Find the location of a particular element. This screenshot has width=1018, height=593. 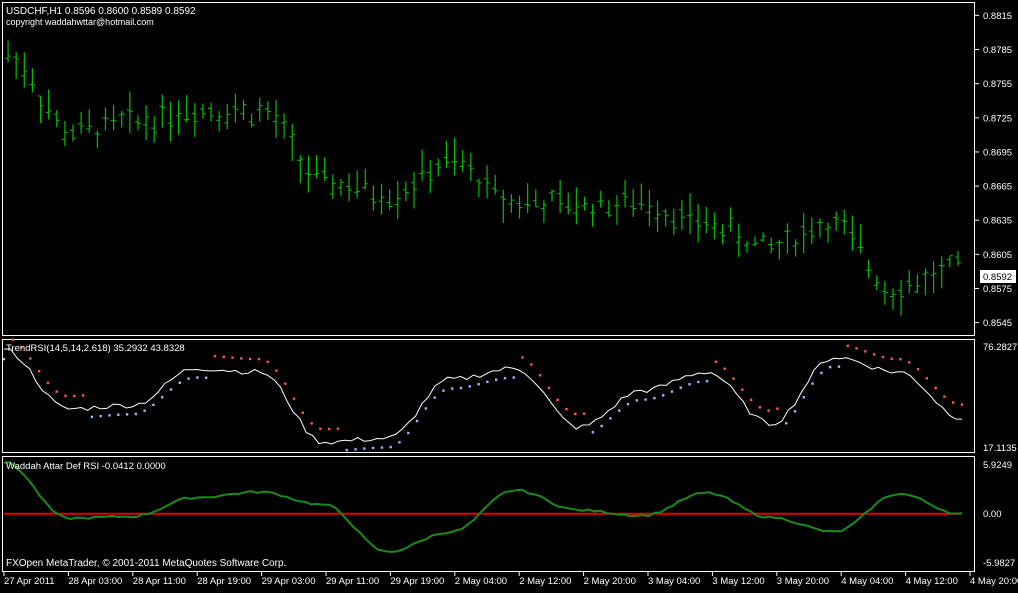

copyright-text: copyright waddahwttar@hotmail.com is located at coordinates (80, 22).